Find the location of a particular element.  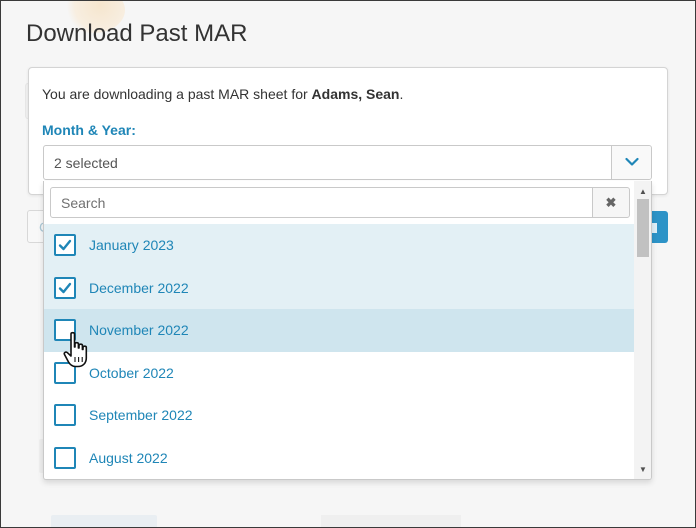

scroll-up-arrow-icon: ▲ is located at coordinates (642, 192).